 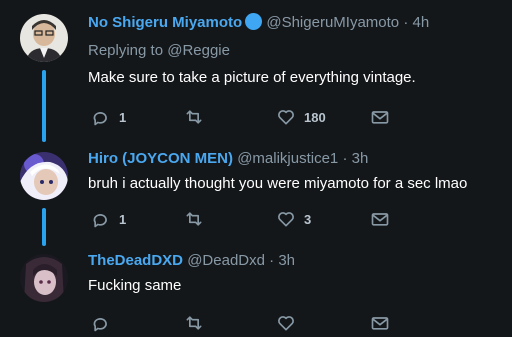 I want to click on reply-button, so click(x=105, y=323).